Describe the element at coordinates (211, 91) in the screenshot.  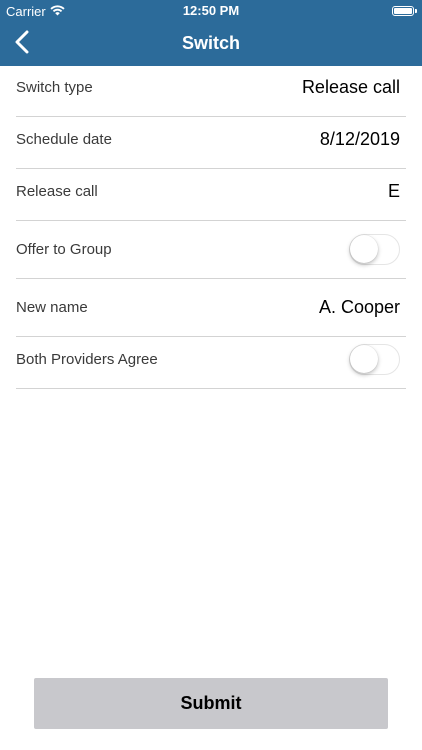
I see `switch-type-row: Switch type Release call` at that location.